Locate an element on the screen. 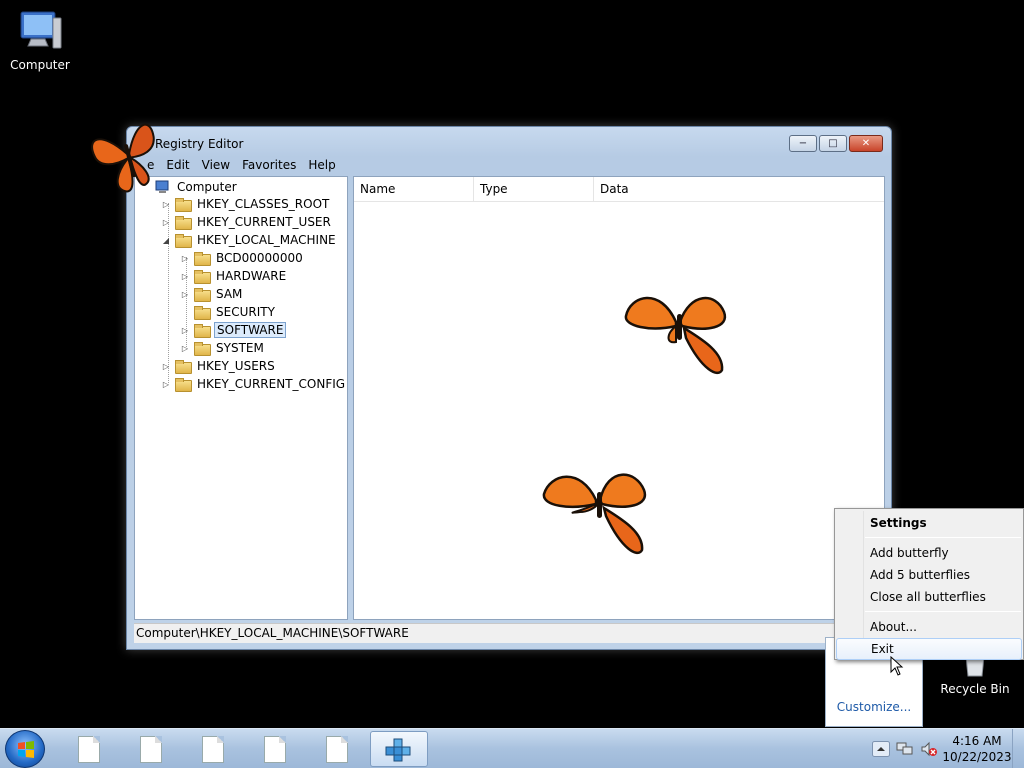 The height and width of the screenshot is (768, 1024). system-tray: 4:16 AM 10/22/2023 is located at coordinates (947, 748).